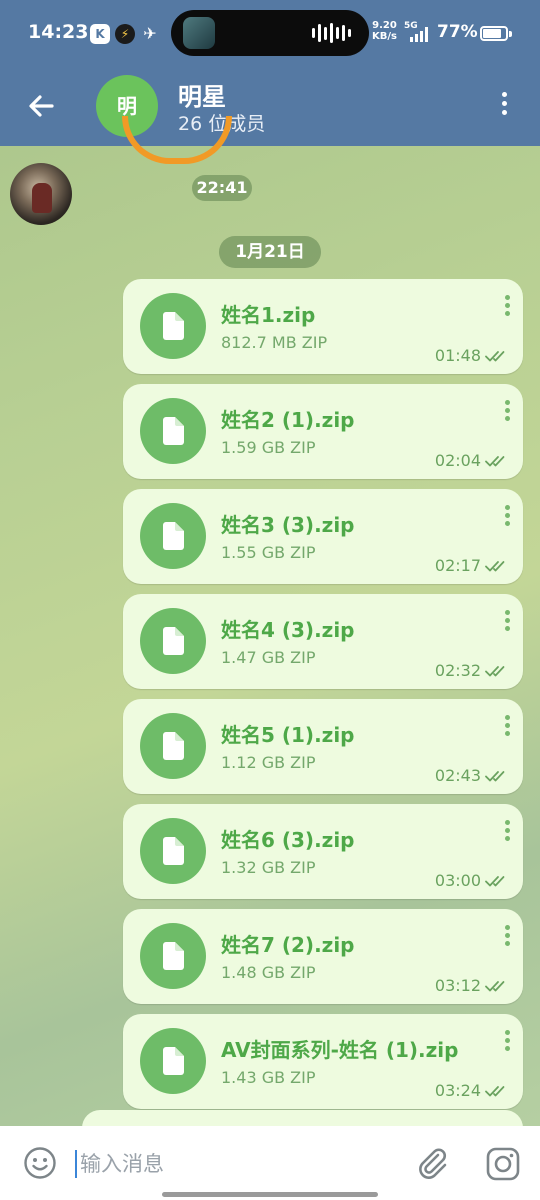 Image resolution: width=540 pixels, height=1200 pixels. What do you see at coordinates (288, 420) in the screenshot?
I see `file-name: 姓名2 (1).zip` at bounding box center [288, 420].